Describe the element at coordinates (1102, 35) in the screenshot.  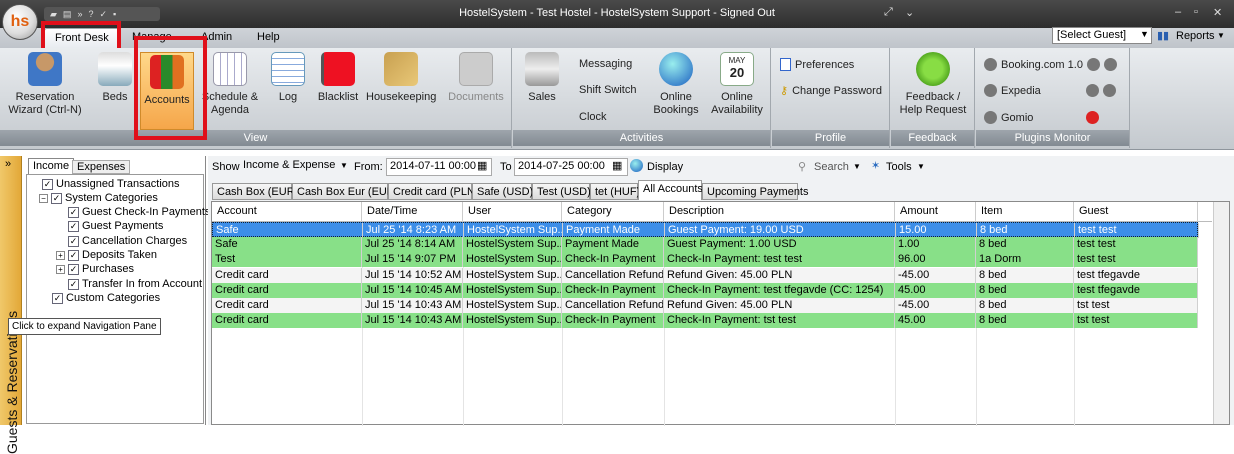
I see `guest-select: [Select Guest]` at that location.